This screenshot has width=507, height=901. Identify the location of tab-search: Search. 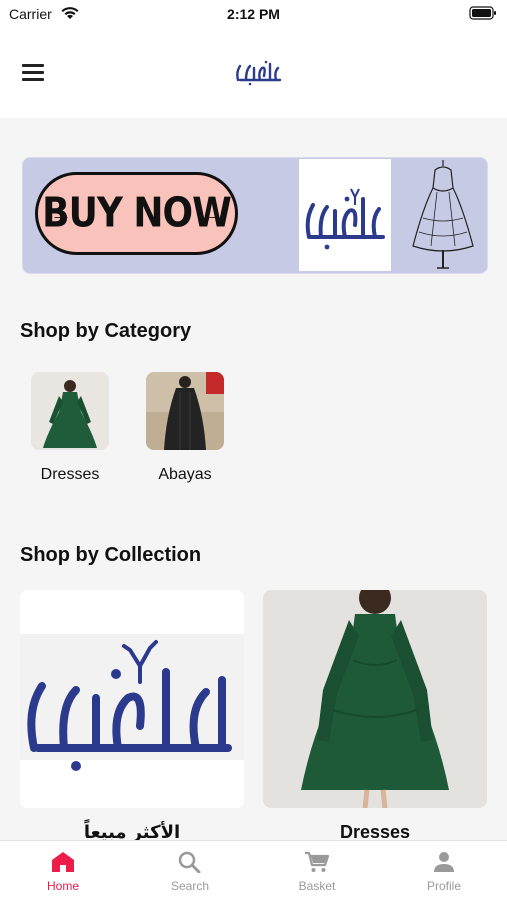
(190, 871).